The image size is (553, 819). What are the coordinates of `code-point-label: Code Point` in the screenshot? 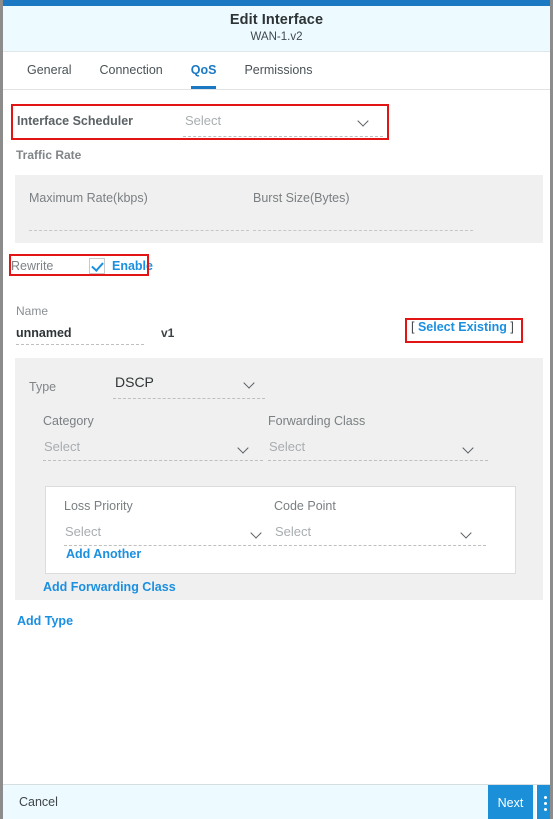 It's located at (305, 506).